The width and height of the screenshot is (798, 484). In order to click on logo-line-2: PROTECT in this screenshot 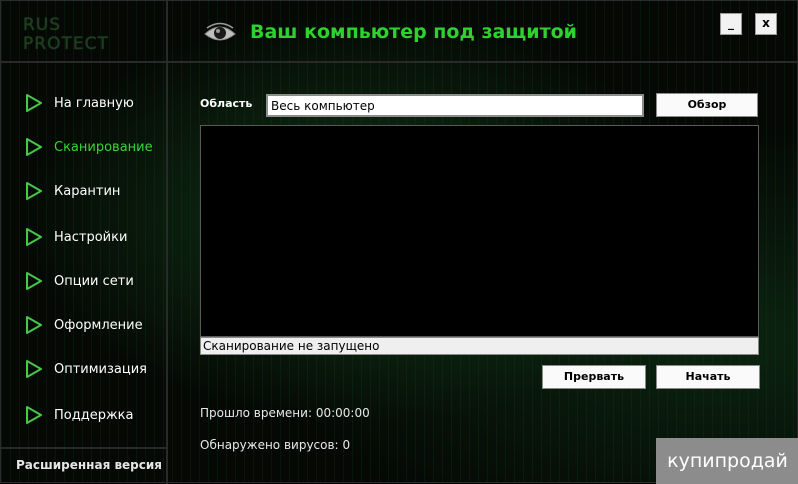, I will do `click(66, 44)`.